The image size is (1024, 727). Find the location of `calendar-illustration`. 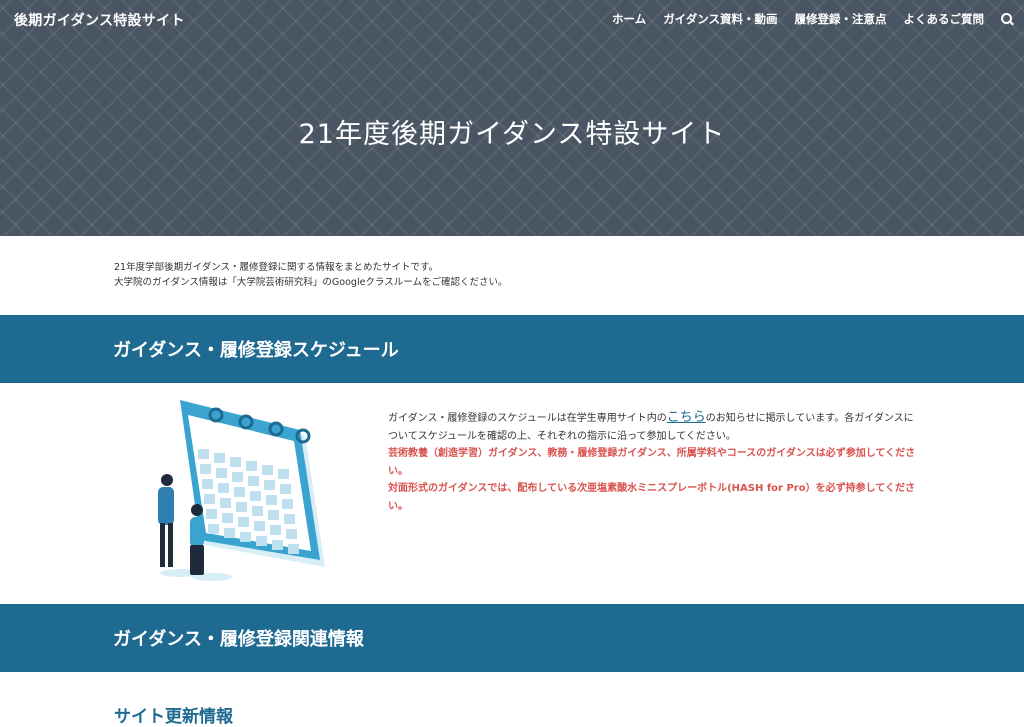

calendar-illustration is located at coordinates (241, 490).